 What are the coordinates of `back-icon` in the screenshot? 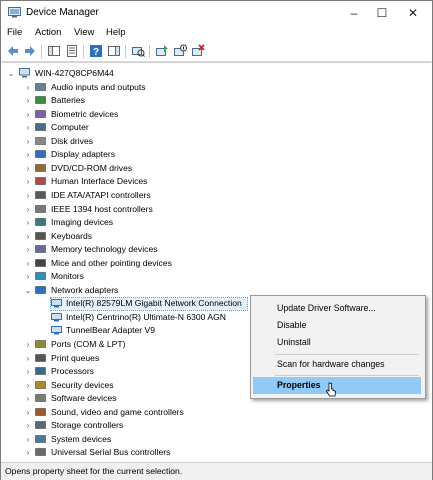 It's located at (13, 51).